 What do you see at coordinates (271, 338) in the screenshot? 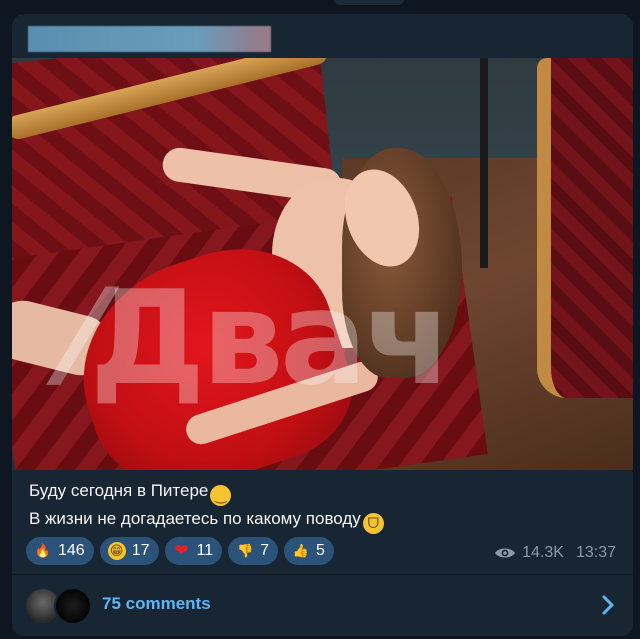
I see `watermark-text: Двач` at bounding box center [271, 338].